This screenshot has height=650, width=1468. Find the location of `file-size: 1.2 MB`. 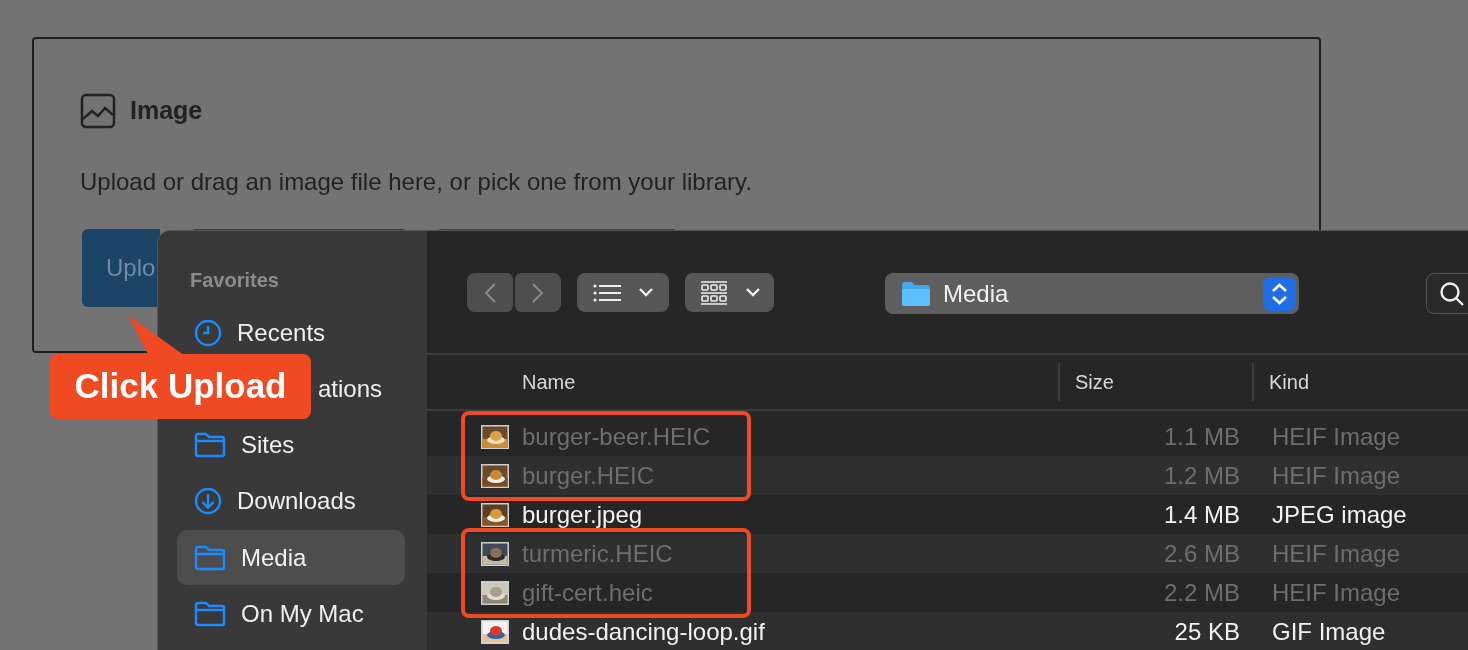

file-size: 1.2 MB is located at coordinates (1201, 475).